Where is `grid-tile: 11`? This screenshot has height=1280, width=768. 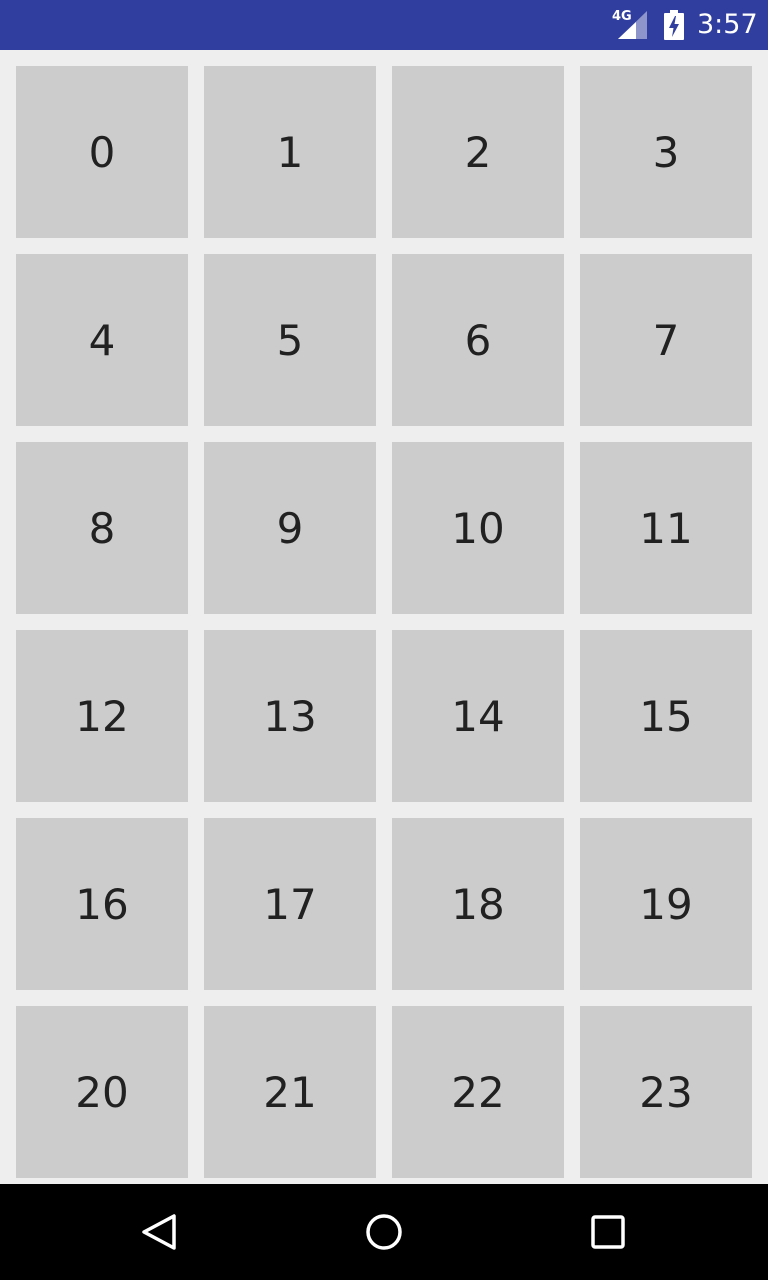
grid-tile: 11 is located at coordinates (666, 528).